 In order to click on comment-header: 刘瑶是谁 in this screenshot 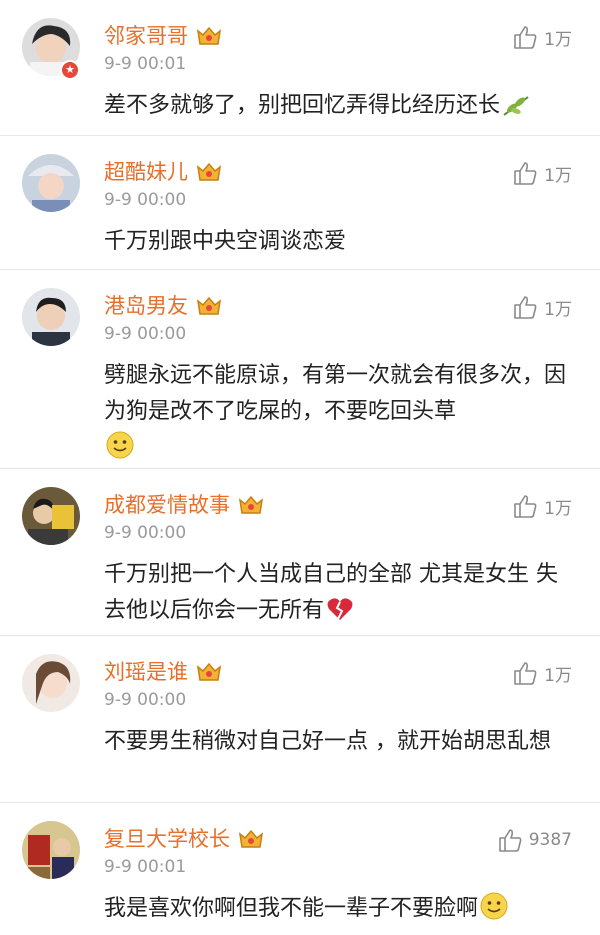, I will do `click(163, 672)`.